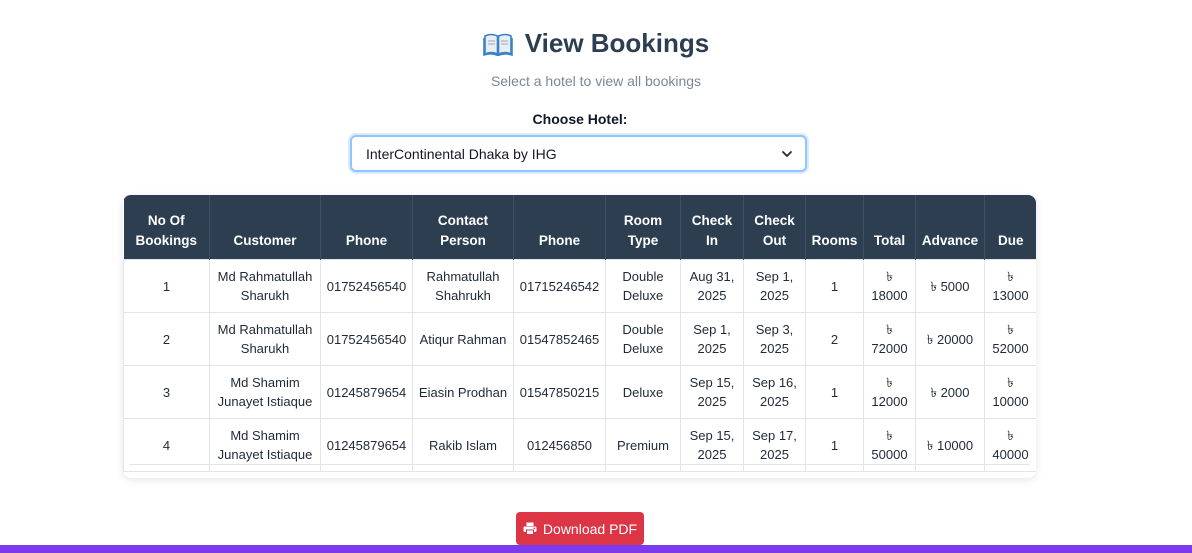 This screenshot has height=553, width=1192. Describe the element at coordinates (366, 392) in the screenshot. I see `cell-customer-phone: 01245879654` at that location.